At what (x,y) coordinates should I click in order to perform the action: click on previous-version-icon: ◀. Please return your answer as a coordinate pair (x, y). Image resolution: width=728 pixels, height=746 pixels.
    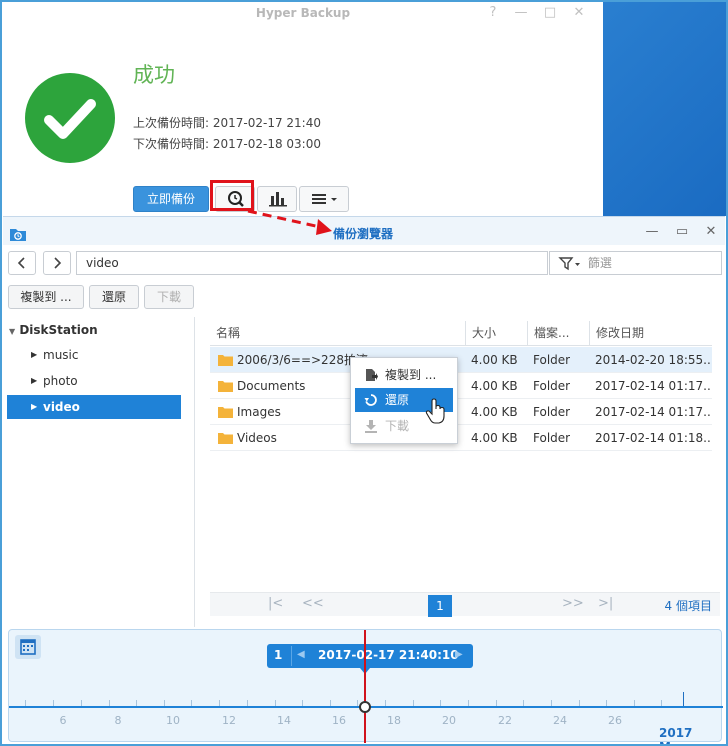
    Looking at the image, I should click on (301, 654).